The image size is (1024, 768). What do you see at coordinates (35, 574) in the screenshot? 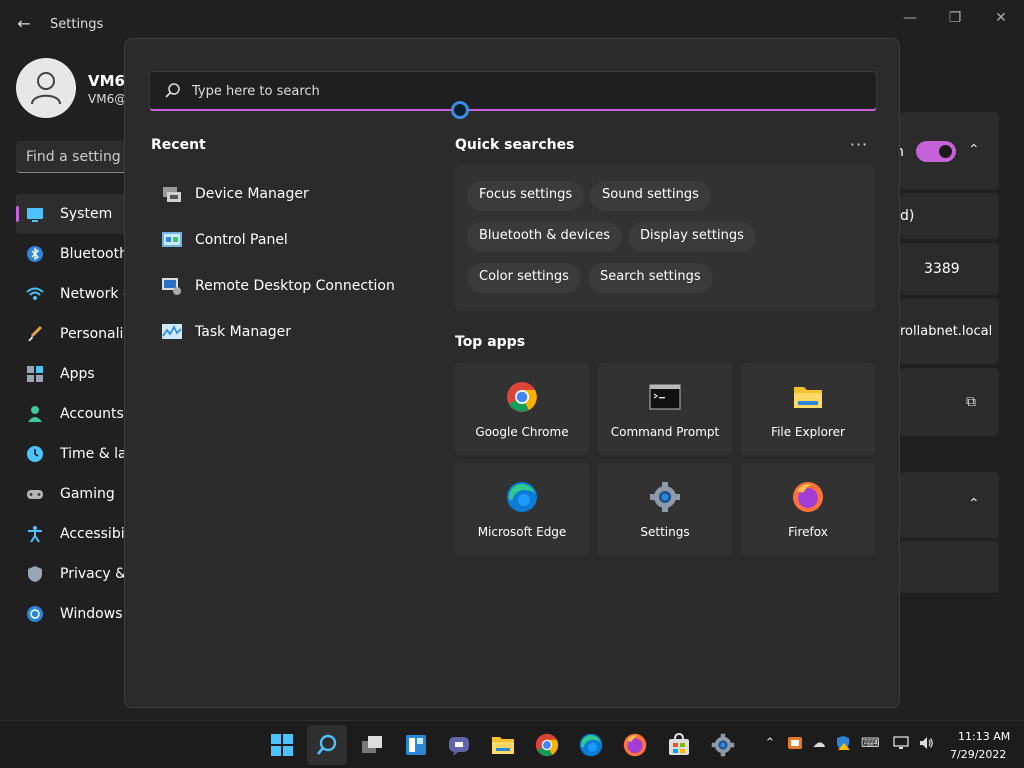
I see `privacy-icon` at bounding box center [35, 574].